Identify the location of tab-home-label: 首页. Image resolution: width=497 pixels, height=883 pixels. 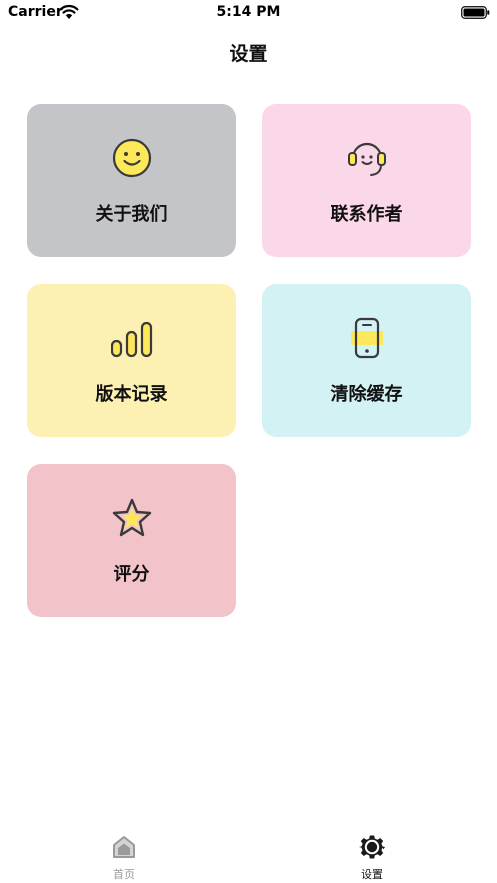
(124, 874).